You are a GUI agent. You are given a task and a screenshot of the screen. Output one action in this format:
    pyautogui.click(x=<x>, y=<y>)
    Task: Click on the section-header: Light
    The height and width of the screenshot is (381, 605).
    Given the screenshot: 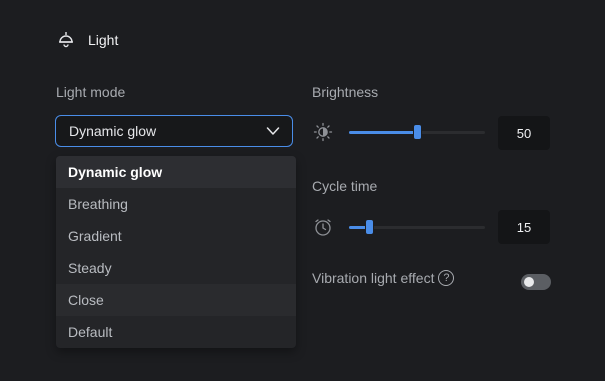 What is the action you would take?
    pyautogui.click(x=87, y=40)
    